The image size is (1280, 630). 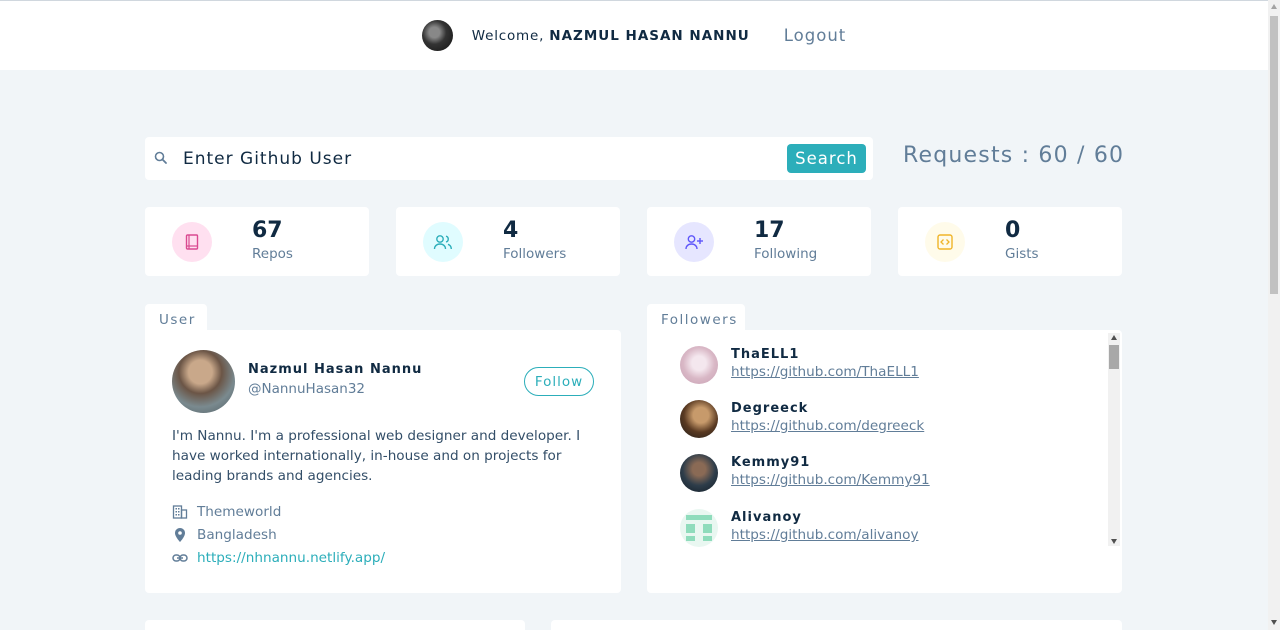 What do you see at coordinates (765, 354) in the screenshot?
I see `follower-name: ThaELL1` at bounding box center [765, 354].